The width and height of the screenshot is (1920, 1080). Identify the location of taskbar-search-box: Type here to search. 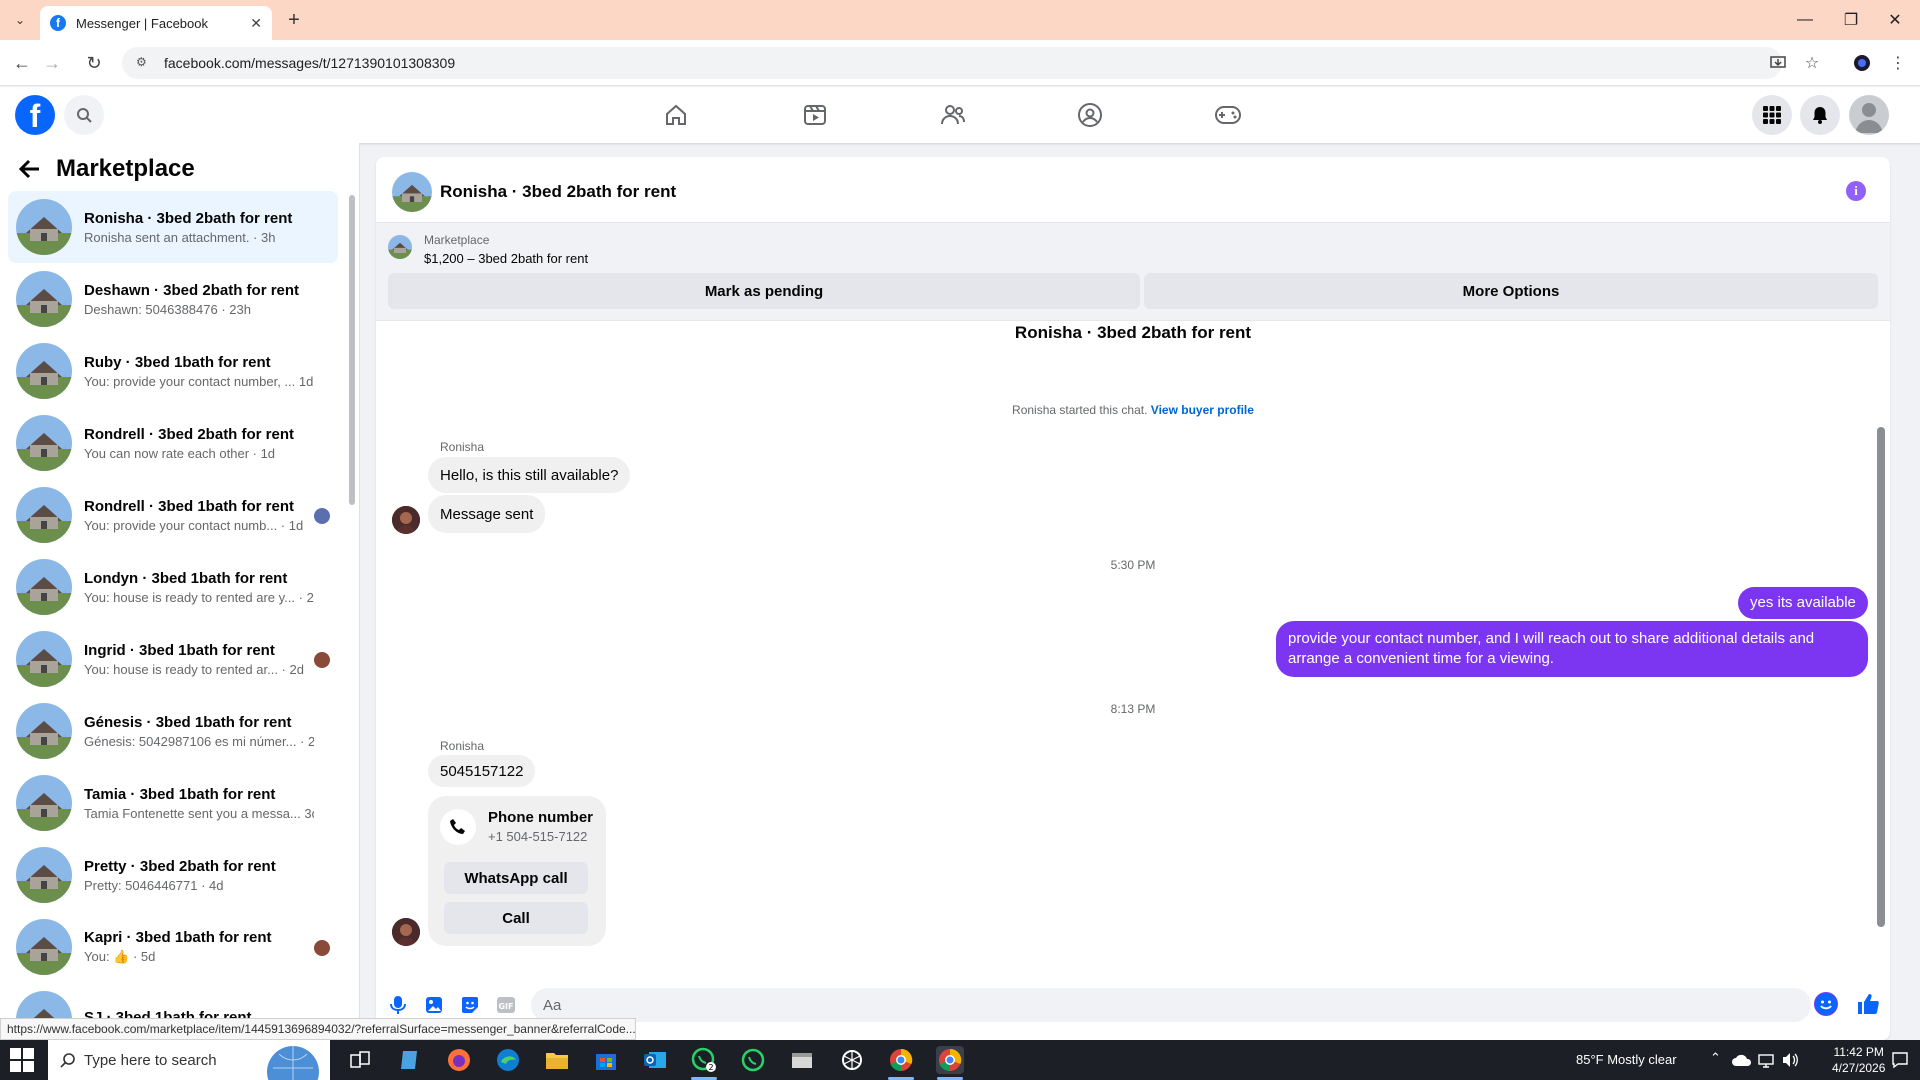
(189, 1060).